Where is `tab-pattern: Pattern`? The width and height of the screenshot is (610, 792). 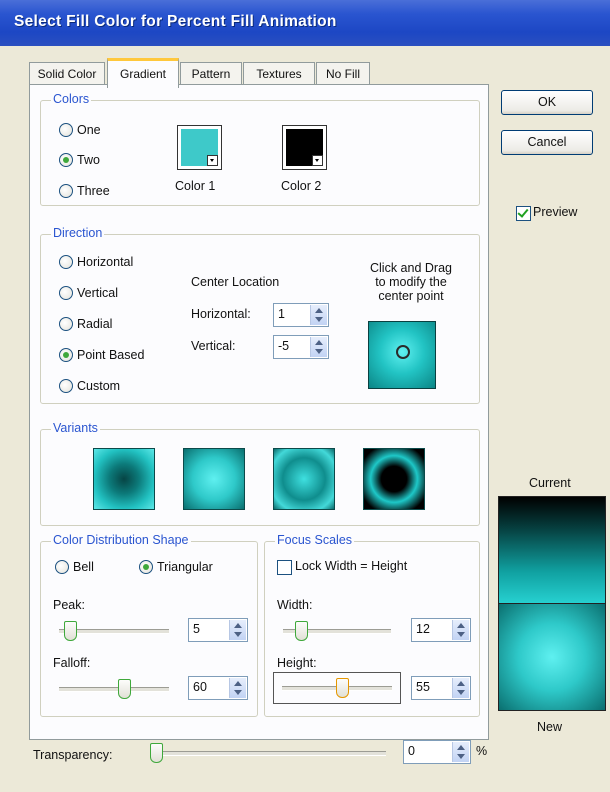 tab-pattern: Pattern is located at coordinates (211, 73).